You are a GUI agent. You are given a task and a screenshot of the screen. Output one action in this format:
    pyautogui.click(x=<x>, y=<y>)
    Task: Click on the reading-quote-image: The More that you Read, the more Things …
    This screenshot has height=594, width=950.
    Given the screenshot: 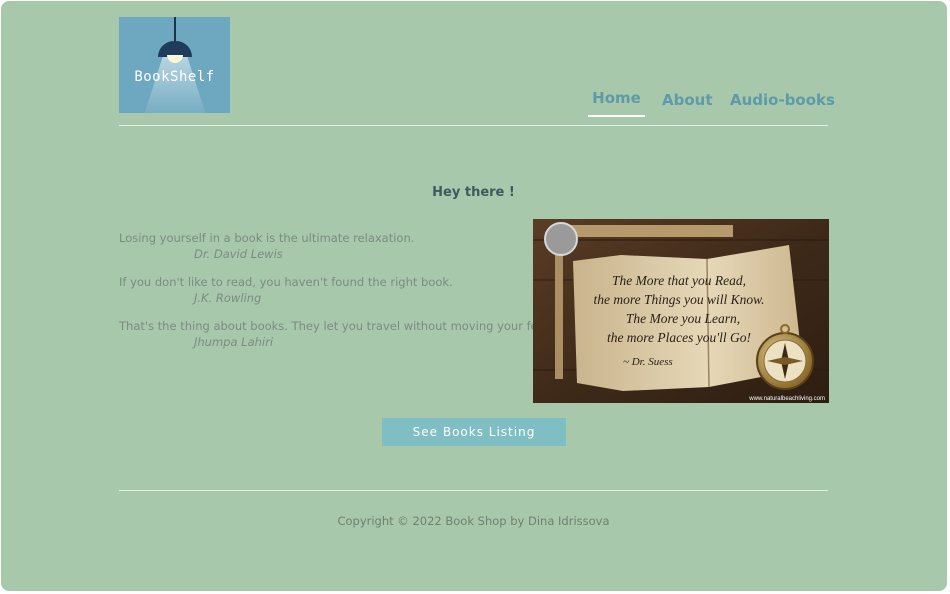 What is the action you would take?
    pyautogui.click(x=681, y=311)
    